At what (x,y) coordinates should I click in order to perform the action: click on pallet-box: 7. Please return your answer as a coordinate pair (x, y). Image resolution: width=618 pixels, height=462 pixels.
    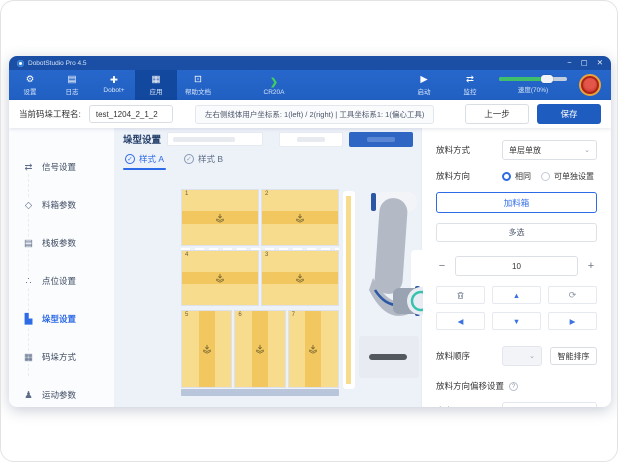
    Looking at the image, I should click on (313, 349).